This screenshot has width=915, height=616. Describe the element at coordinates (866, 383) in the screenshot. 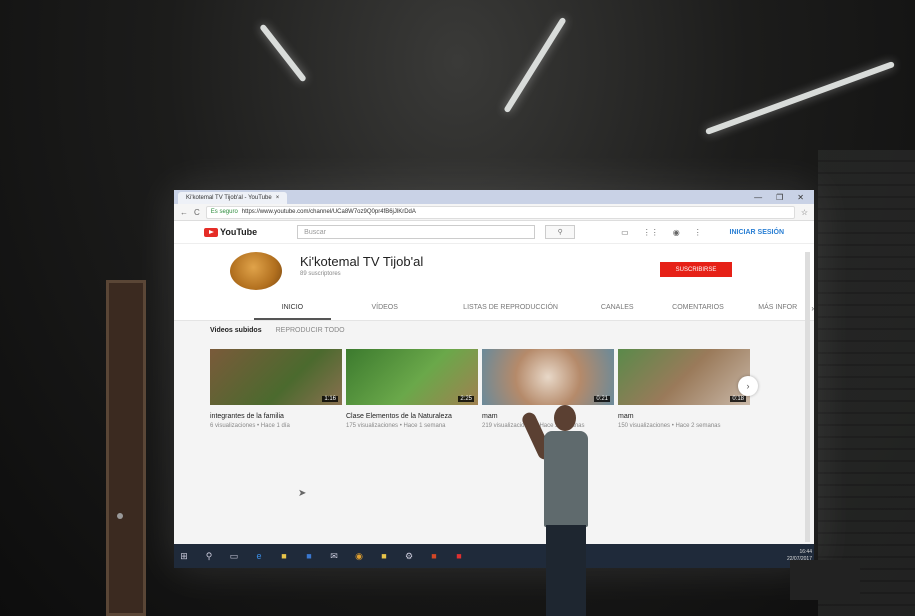

I see `brick-wall` at that location.